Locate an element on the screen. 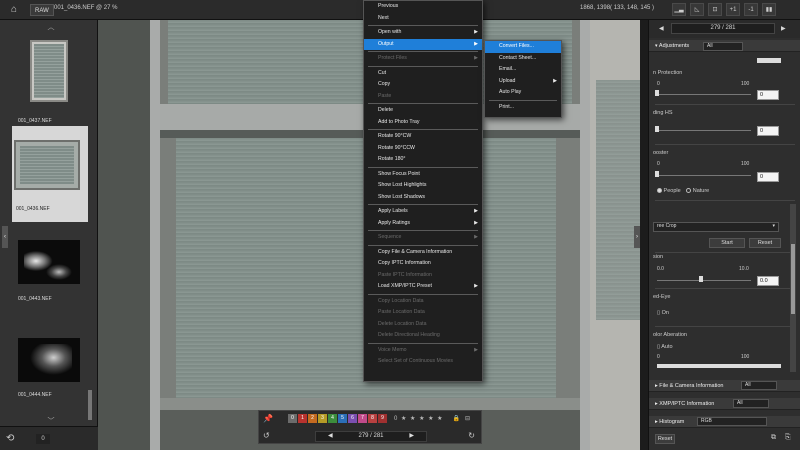  histogram-icon: ▁▃ is located at coordinates (679, 9).